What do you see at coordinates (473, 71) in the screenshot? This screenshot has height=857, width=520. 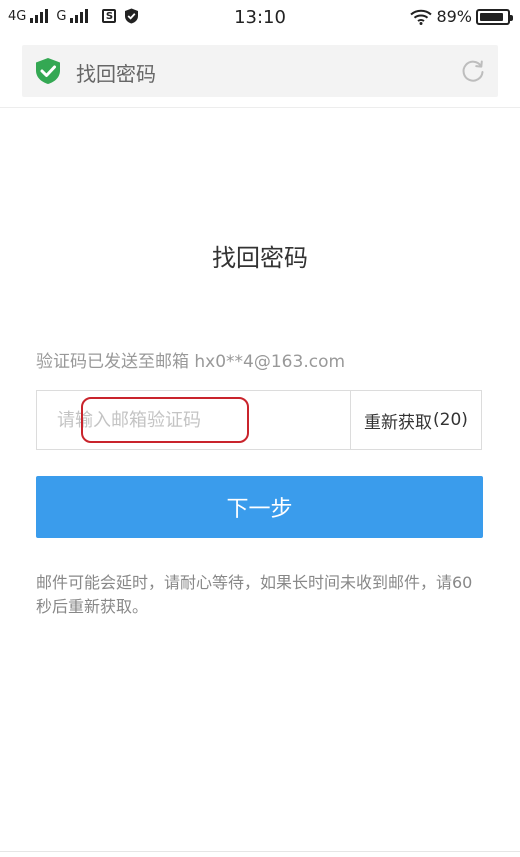 I see `refresh-icon` at bounding box center [473, 71].